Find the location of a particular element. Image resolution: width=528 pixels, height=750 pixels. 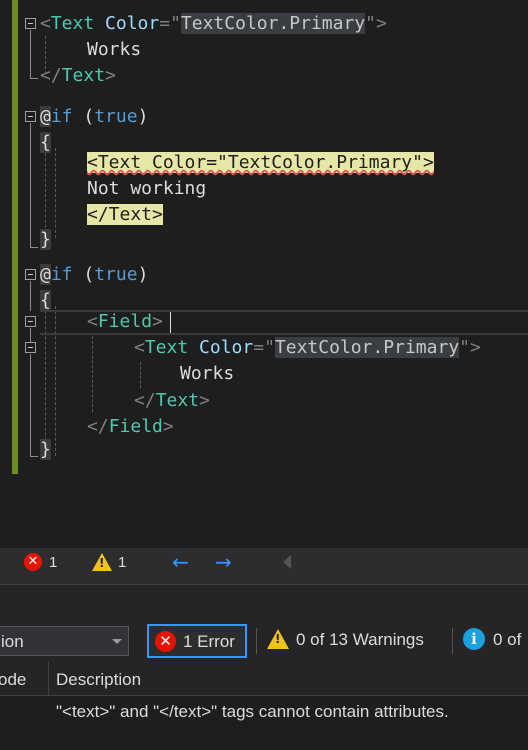

nav-triangle-icon is located at coordinates (287, 562).